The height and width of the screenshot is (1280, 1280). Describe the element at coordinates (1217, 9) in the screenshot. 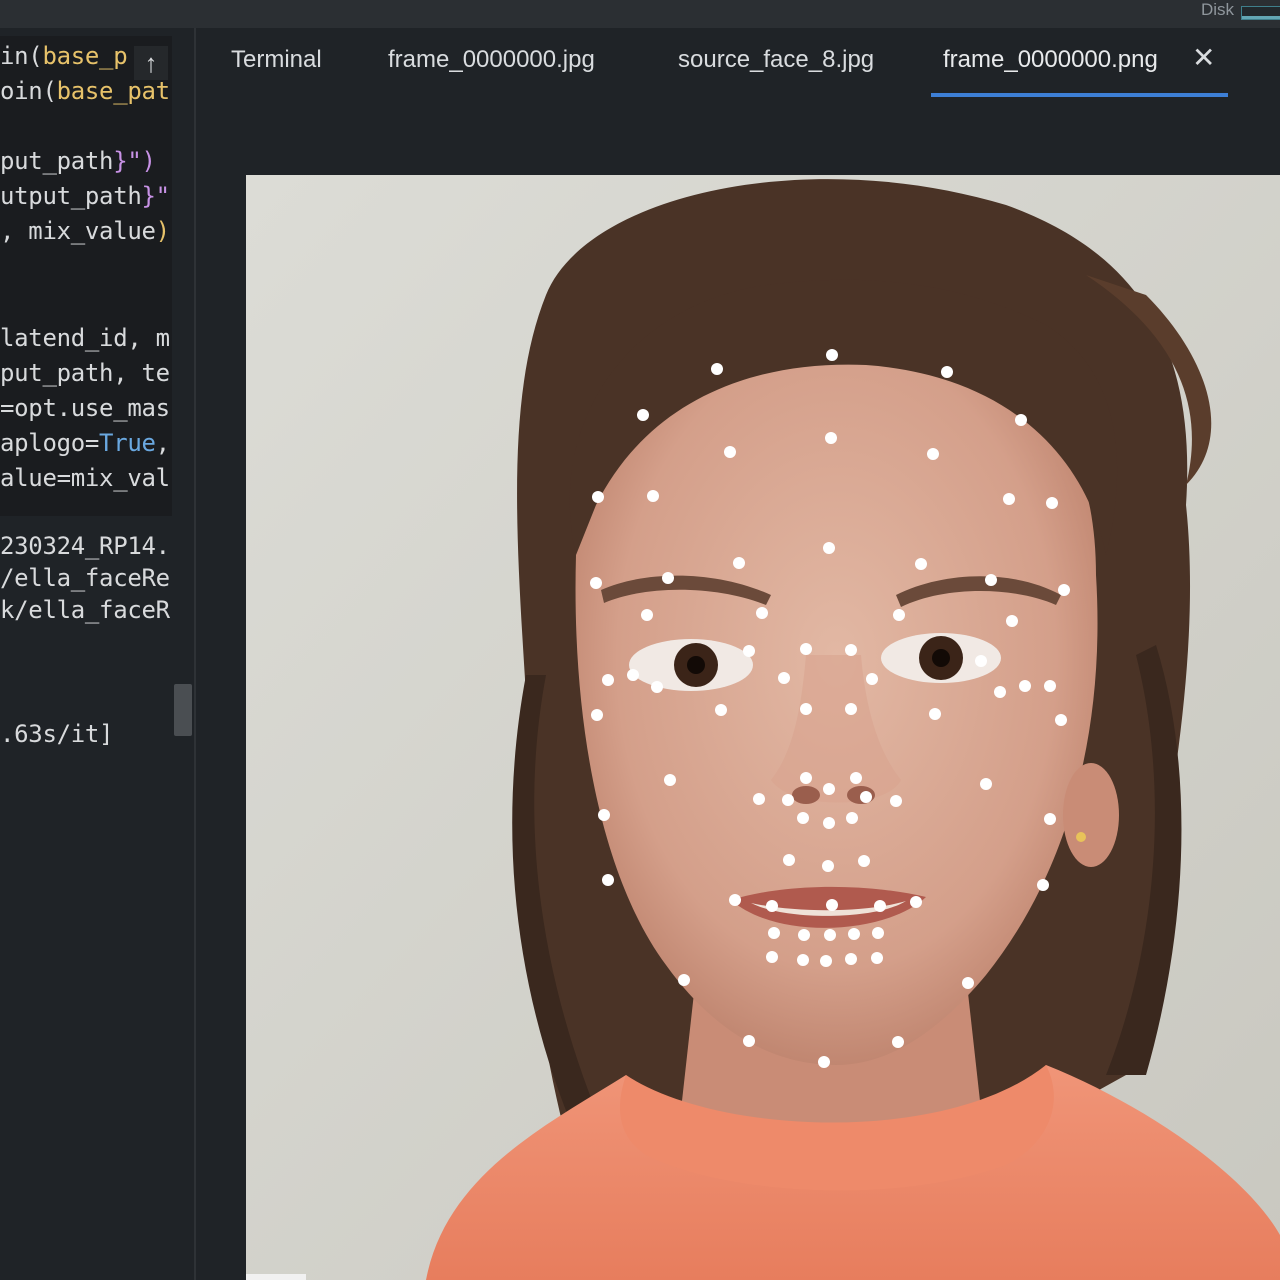

I see `disk-label: Disk` at that location.